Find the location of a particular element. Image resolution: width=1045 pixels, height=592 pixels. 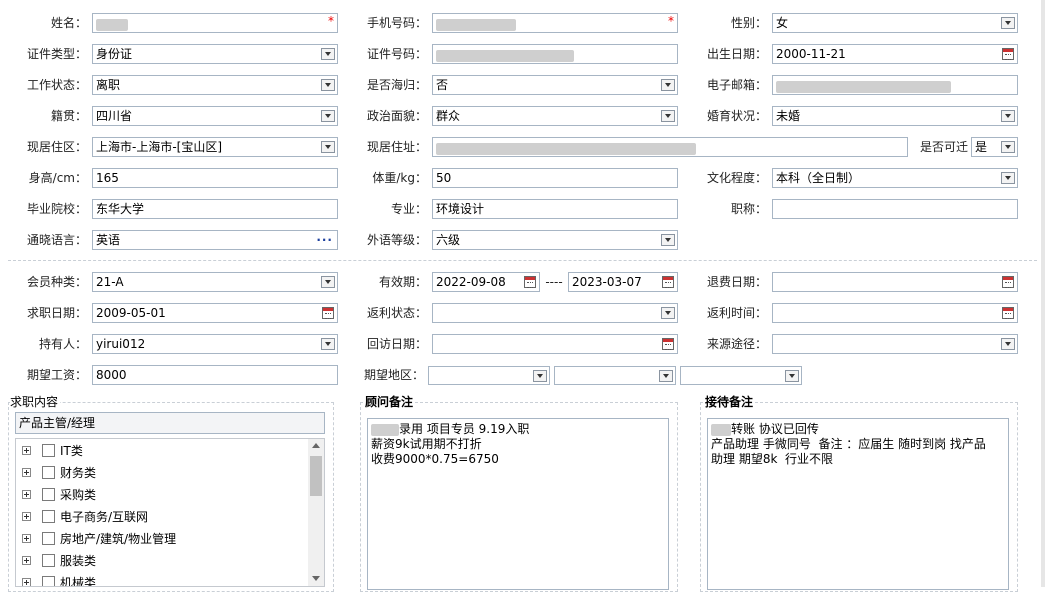

tree-item: 机械类 is located at coordinates (161, 579).